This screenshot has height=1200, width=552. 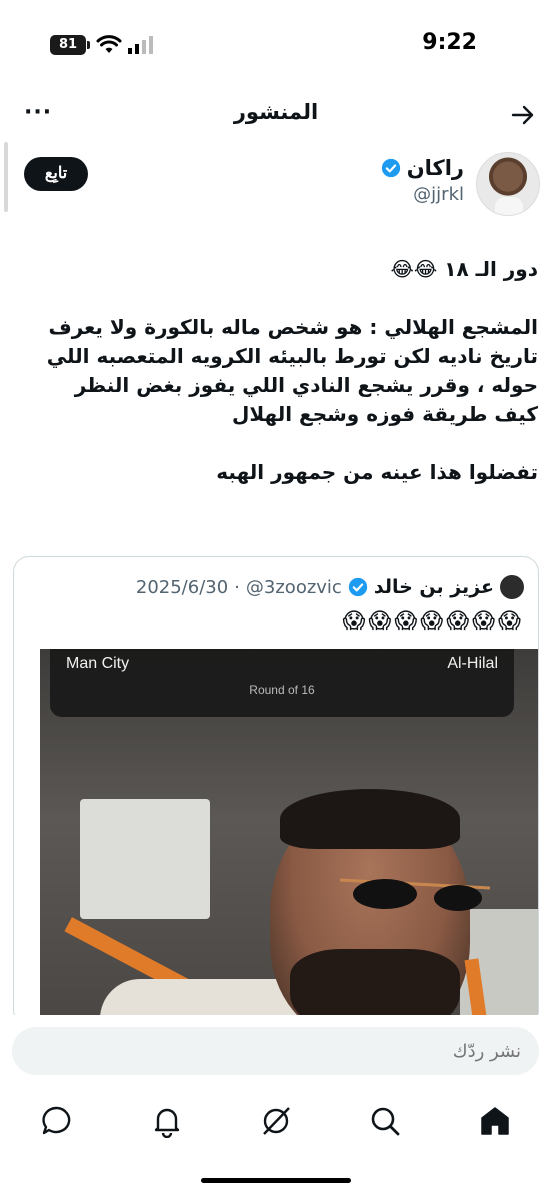 I want to click on bottom-tab-bar, so click(x=276, y=1120).